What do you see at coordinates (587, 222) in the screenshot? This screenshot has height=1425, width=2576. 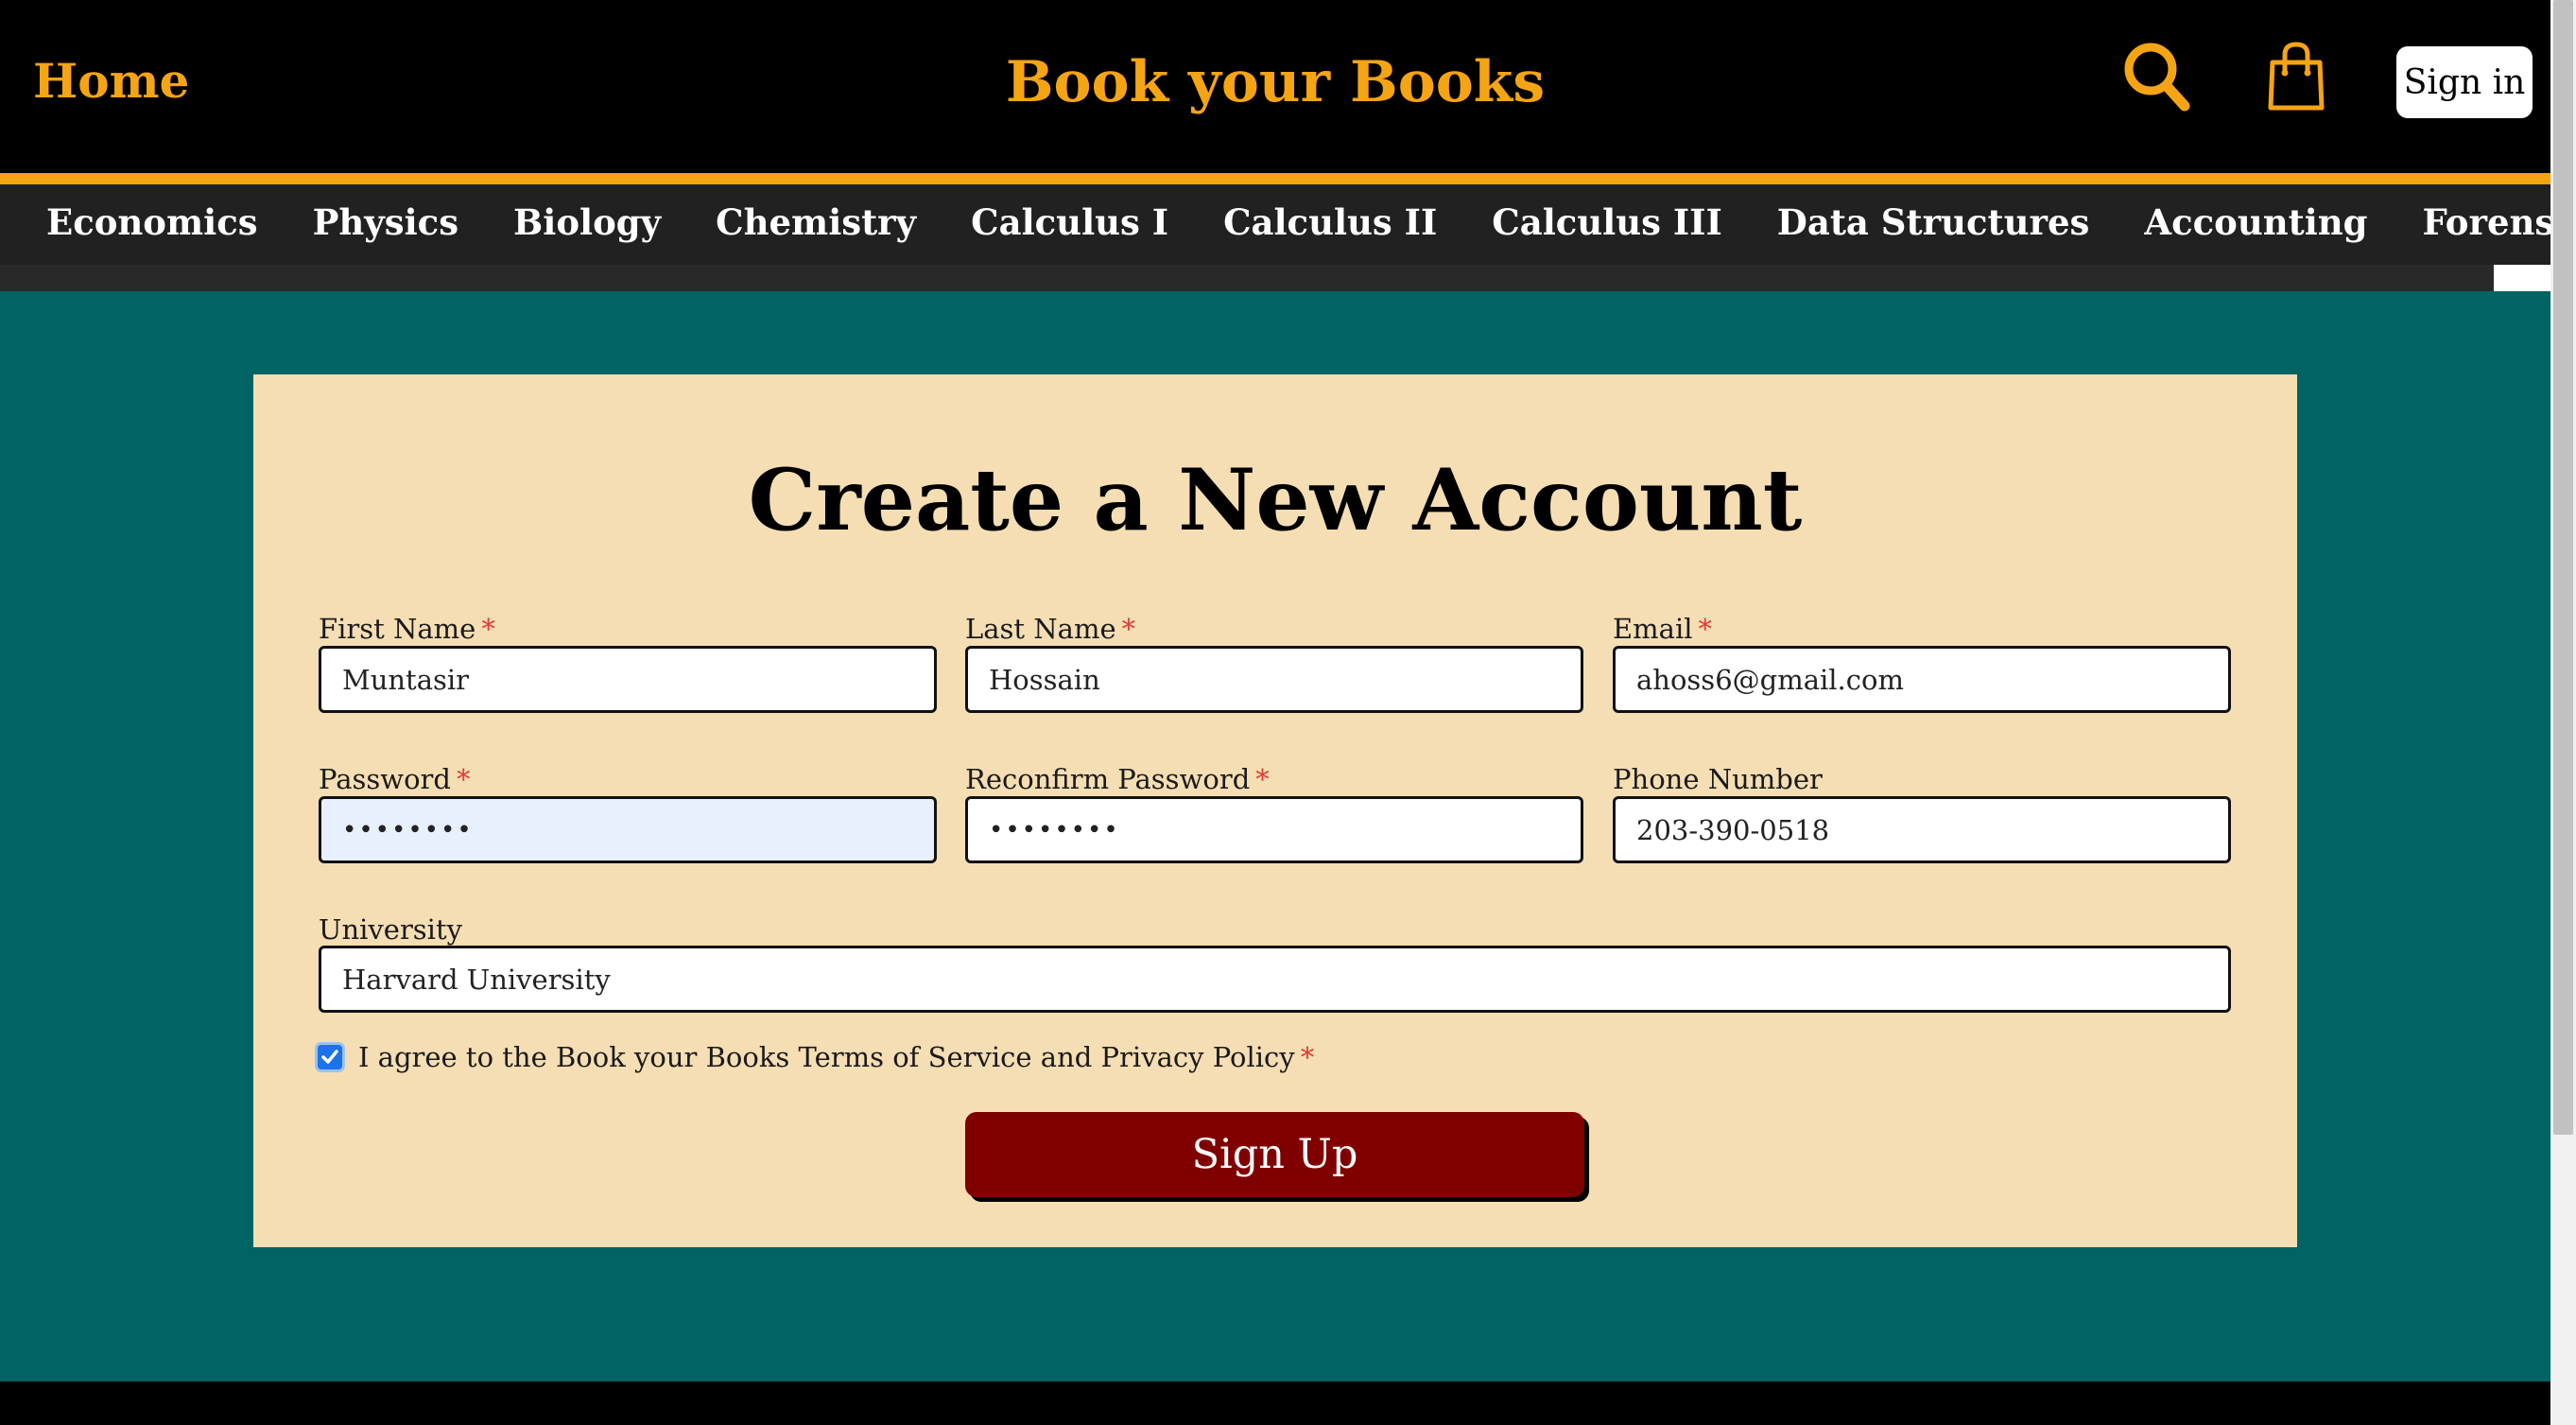 I see `category-biology: Biology` at bounding box center [587, 222].